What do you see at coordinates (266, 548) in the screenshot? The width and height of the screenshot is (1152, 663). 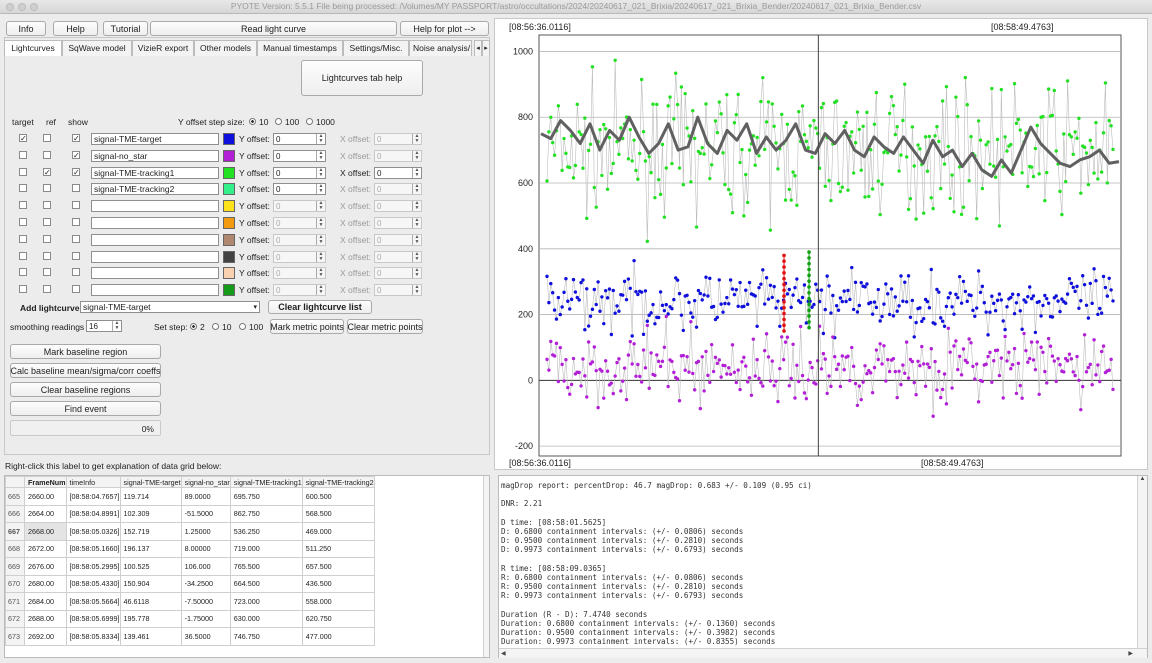 I see `table-cell: 719.000` at bounding box center [266, 548].